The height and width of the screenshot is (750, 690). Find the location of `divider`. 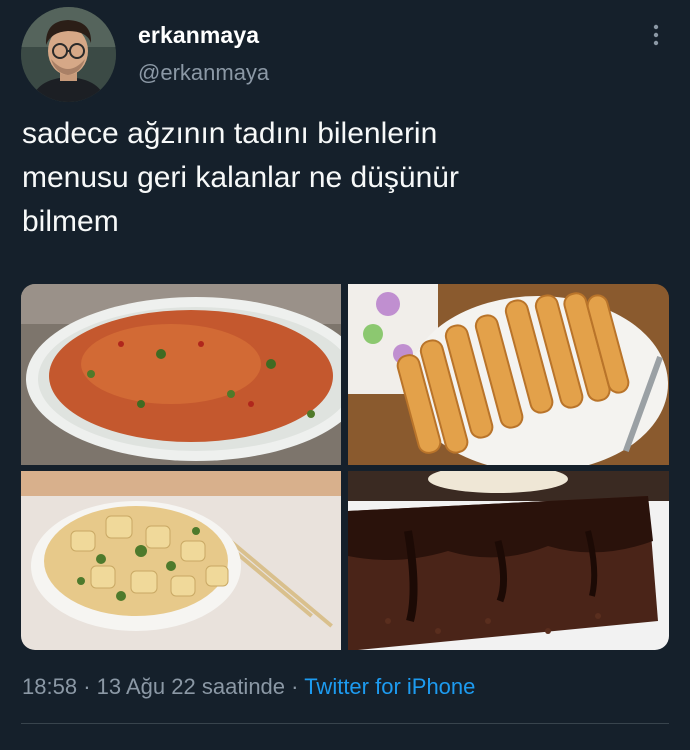

divider is located at coordinates (345, 723).